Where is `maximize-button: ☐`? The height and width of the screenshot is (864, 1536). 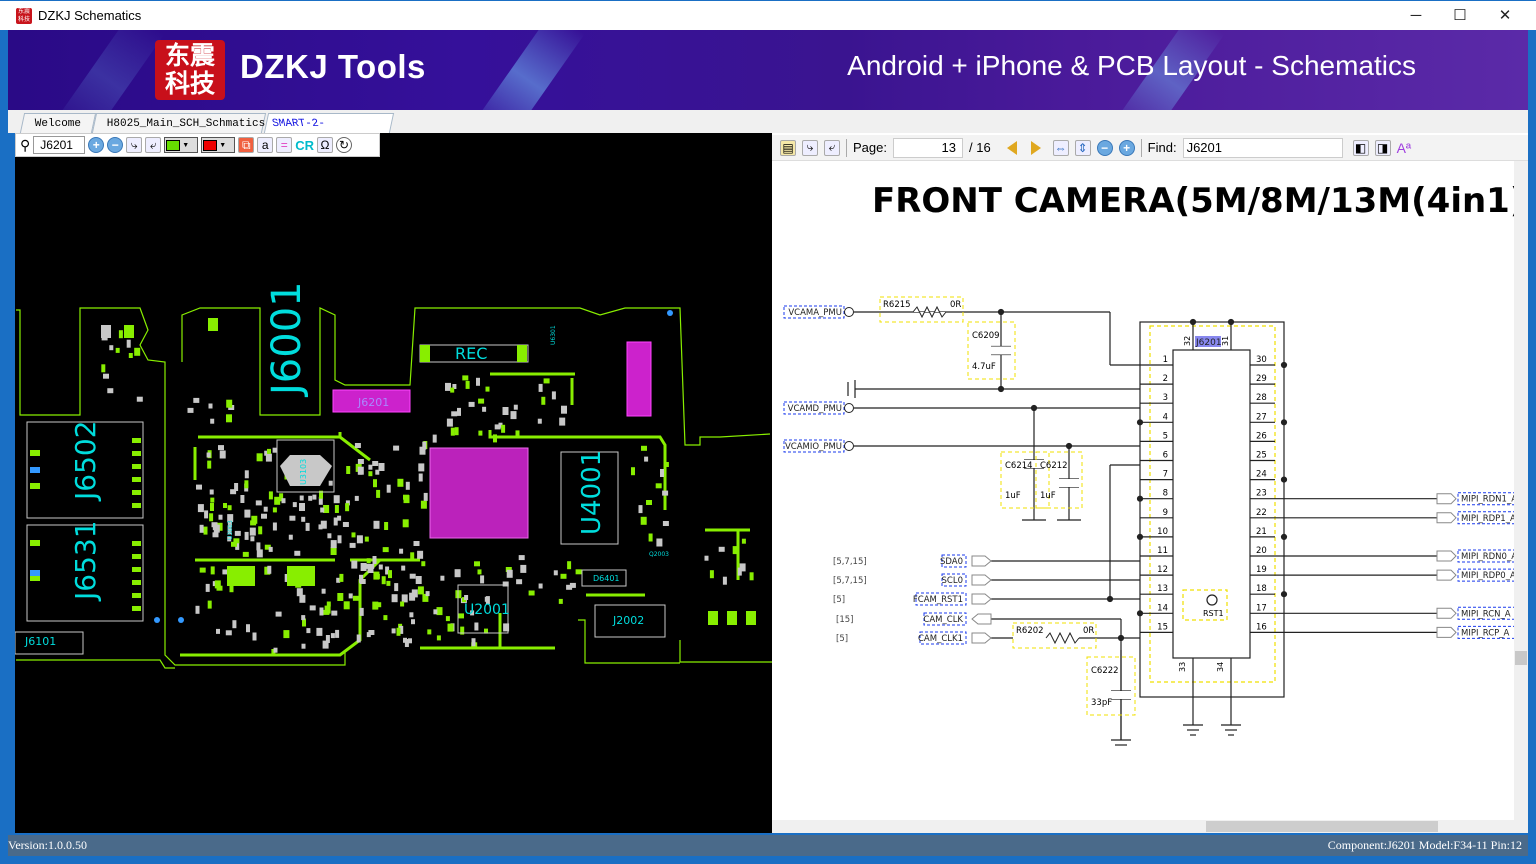
maximize-button: ☐ is located at coordinates (1460, 16).